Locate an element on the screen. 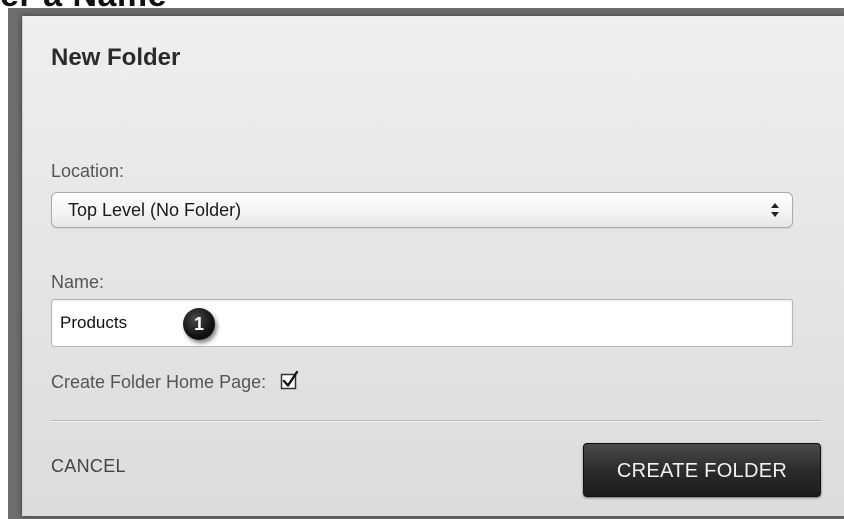 The image size is (844, 519). location-label: Location: is located at coordinates (88, 171).